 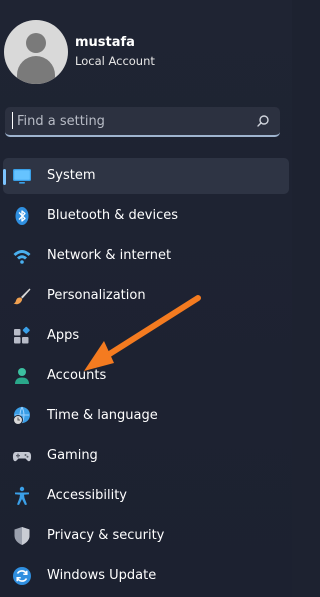 What do you see at coordinates (77, 375) in the screenshot?
I see `nav-label: Accounts` at bounding box center [77, 375].